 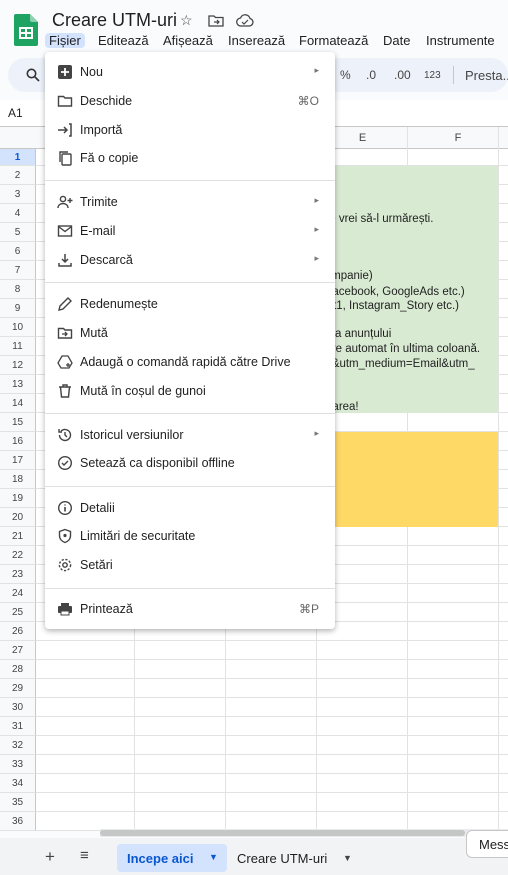 What do you see at coordinates (333, 40) in the screenshot?
I see `menu-format: Formatează` at bounding box center [333, 40].